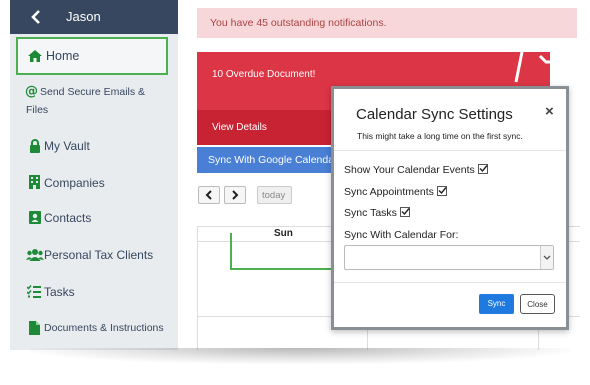 Image resolution: width=590 pixels, height=385 pixels. What do you see at coordinates (401, 235) in the screenshot?
I see `sync-with-calendar-label: Sync With Calendar For:` at bounding box center [401, 235].